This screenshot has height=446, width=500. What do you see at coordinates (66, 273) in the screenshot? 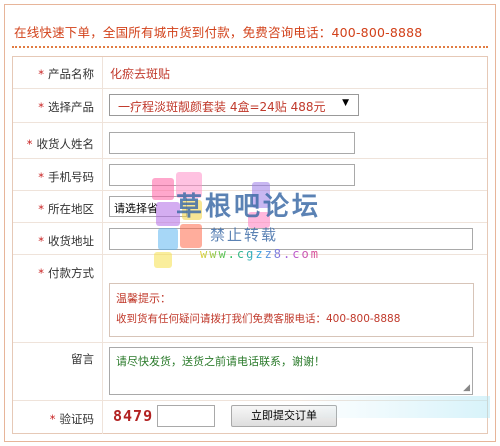
I see `payment-label: * 付款方式` at bounding box center [66, 273].